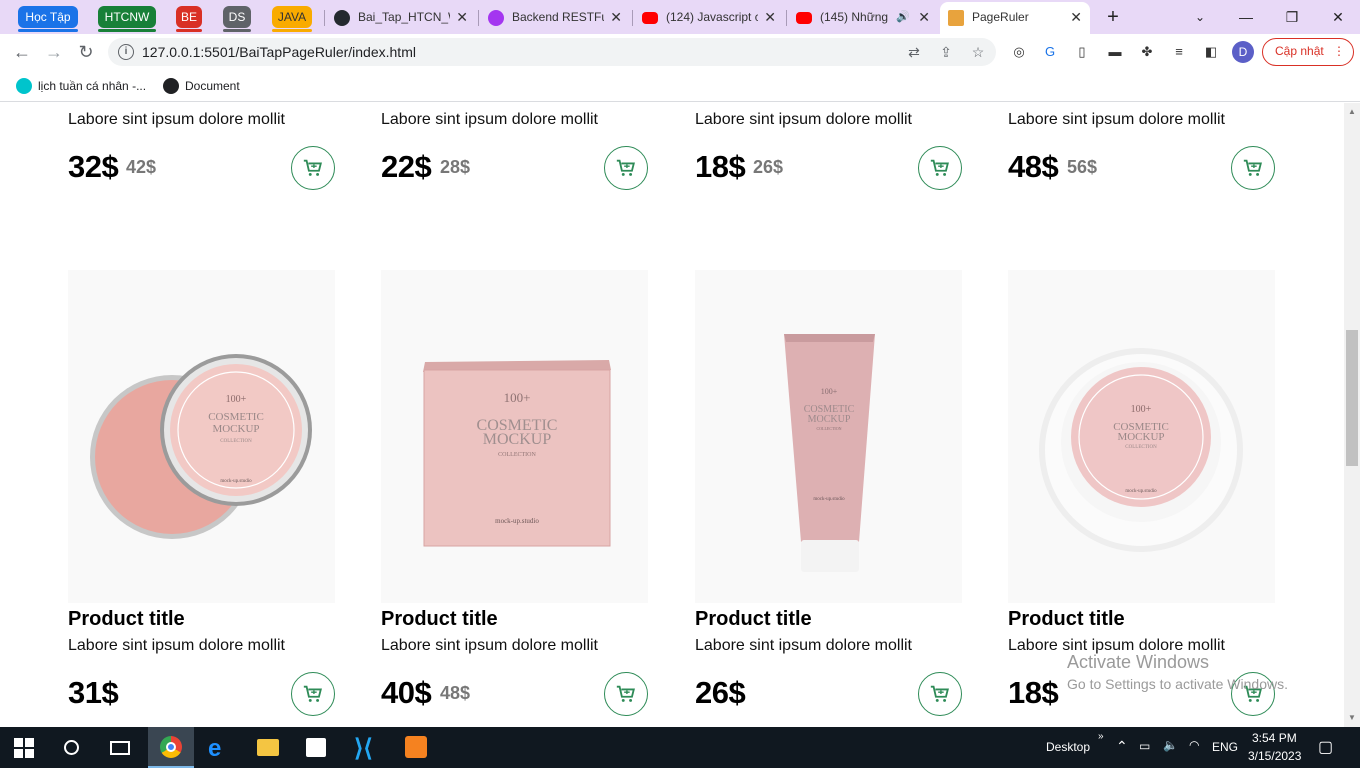 The width and height of the screenshot is (1360, 768). Describe the element at coordinates (1325, 747) in the screenshot. I see `notifications-icon: ▢` at that location.